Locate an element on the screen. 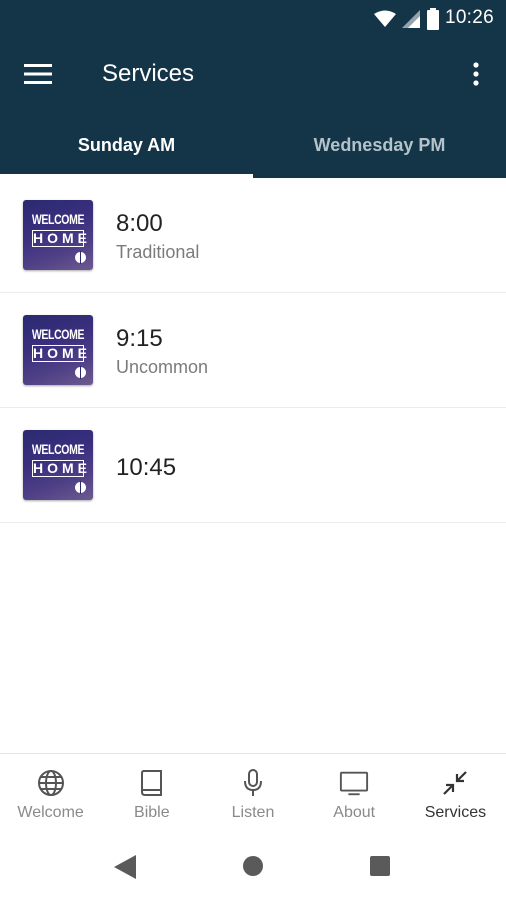  nav-label: Bible is located at coordinates (152, 812).